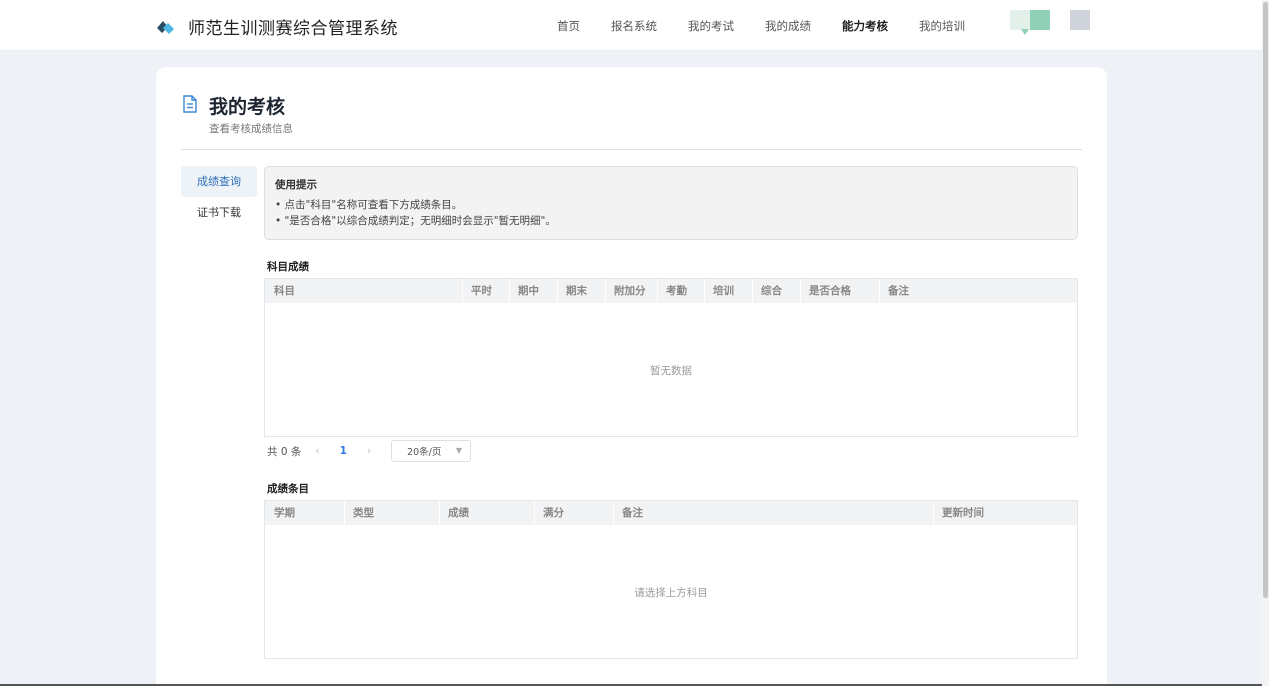 Image resolution: width=1269 pixels, height=686 pixels. I want to click on scrollbar, so click(1265, 343).